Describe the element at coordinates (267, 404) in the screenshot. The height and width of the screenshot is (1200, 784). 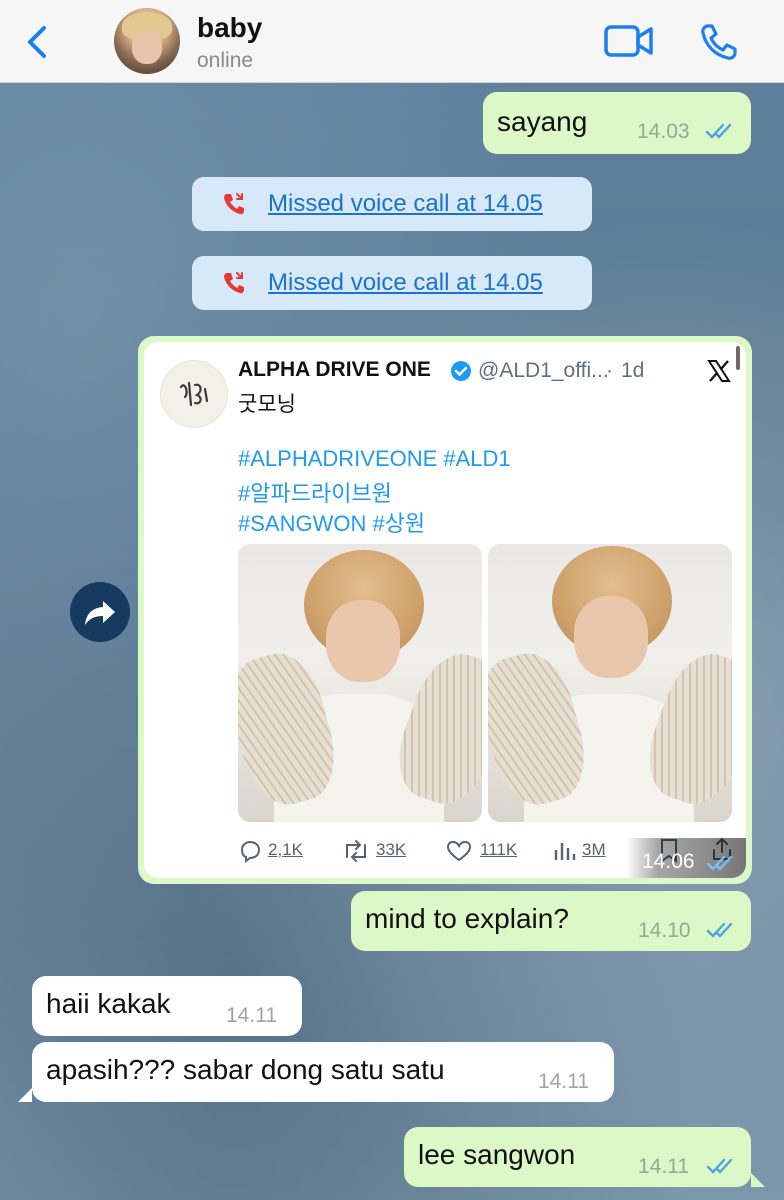
I see `tweet-text: 굿모닝` at that location.